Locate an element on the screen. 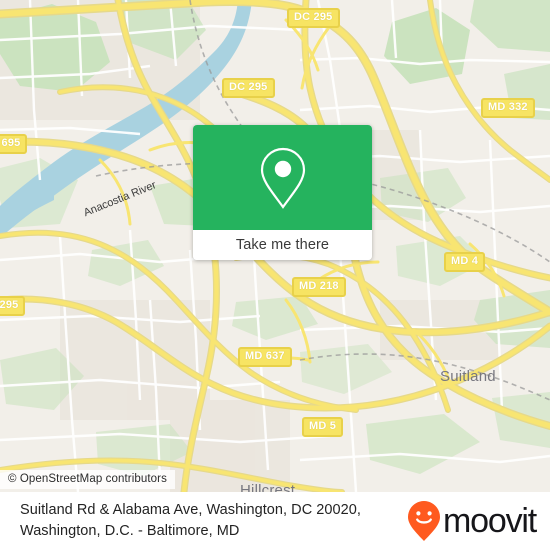  moovit-logo: moovit is located at coordinates (478, 521).